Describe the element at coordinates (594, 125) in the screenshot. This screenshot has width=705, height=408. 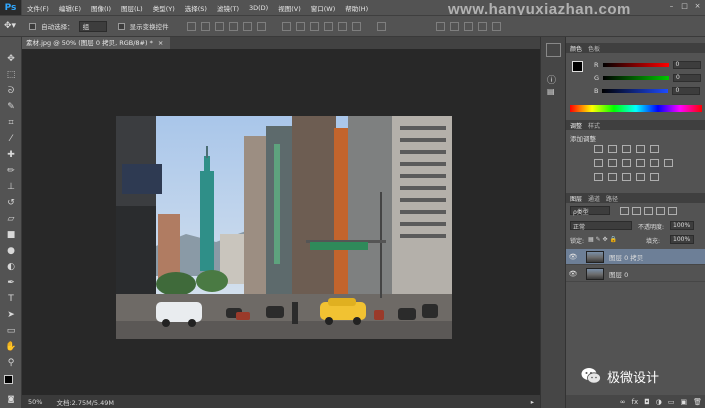
I see `tab-styles: 样式` at that location.